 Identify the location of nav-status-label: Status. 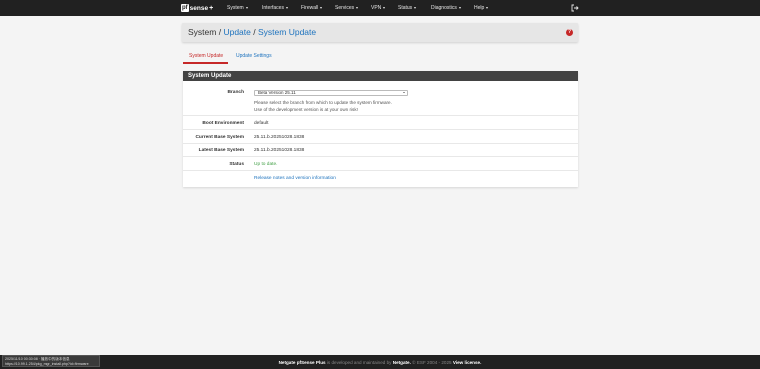
(405, 8).